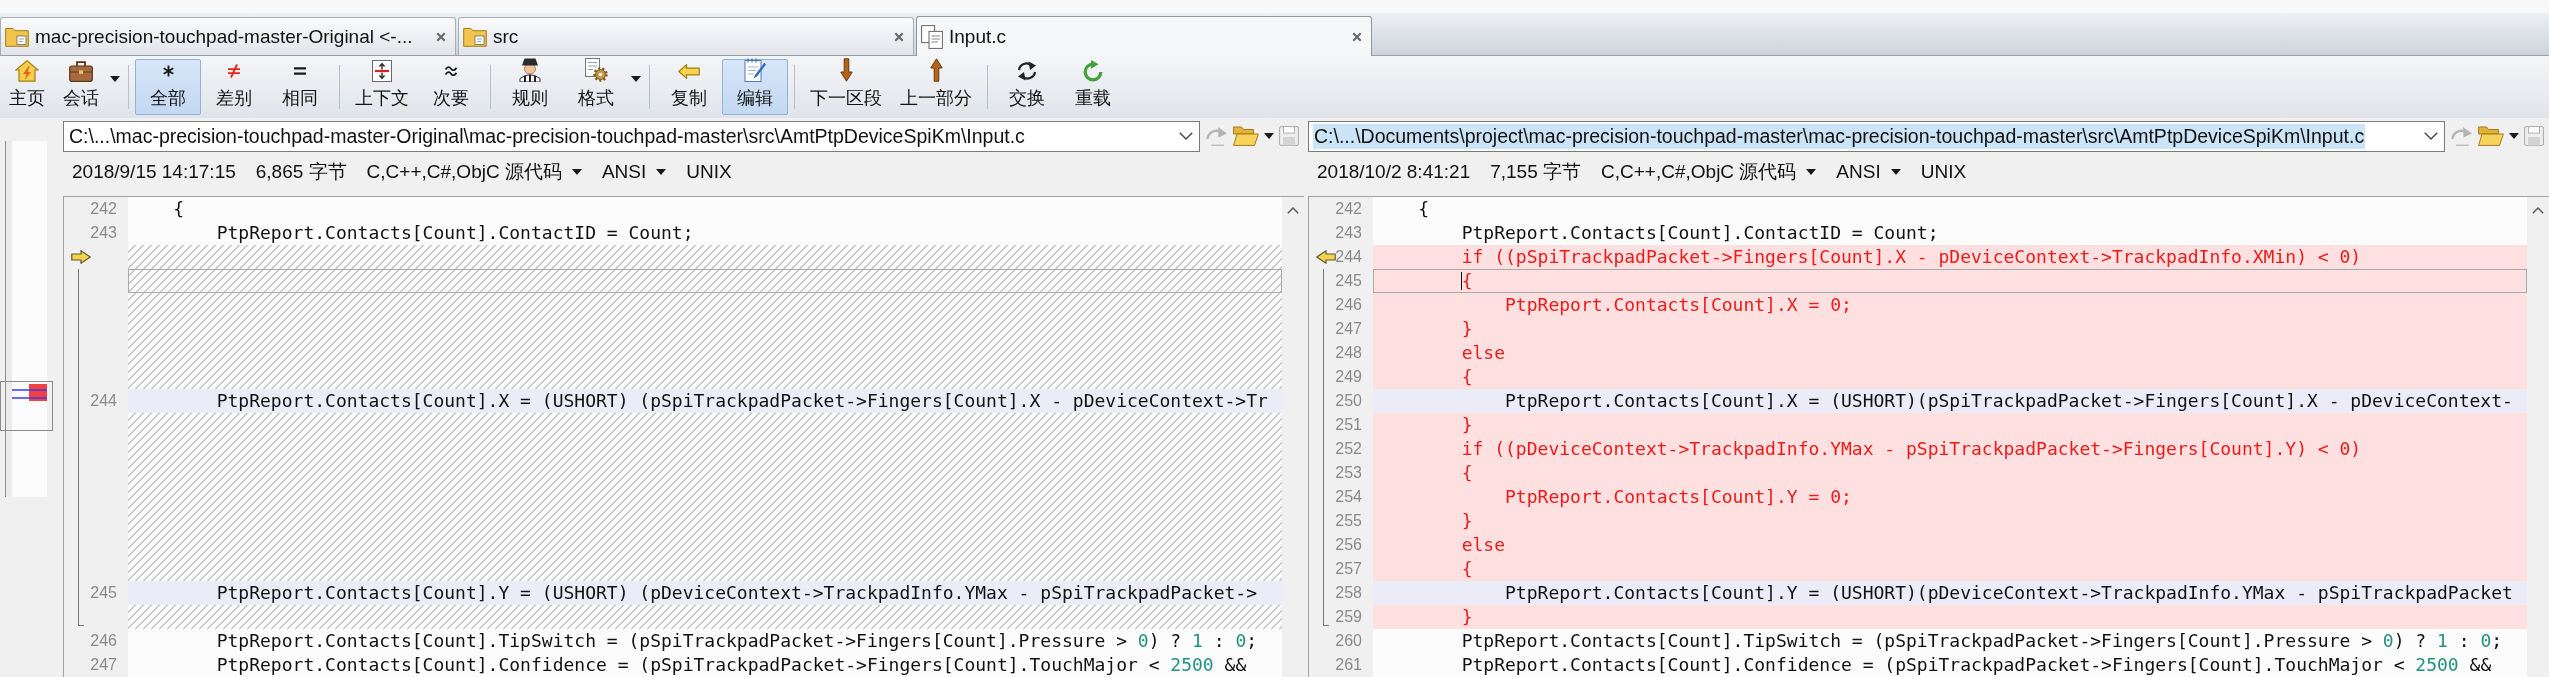  What do you see at coordinates (1348, 401) in the screenshot?
I see `line-number: 250` at bounding box center [1348, 401].